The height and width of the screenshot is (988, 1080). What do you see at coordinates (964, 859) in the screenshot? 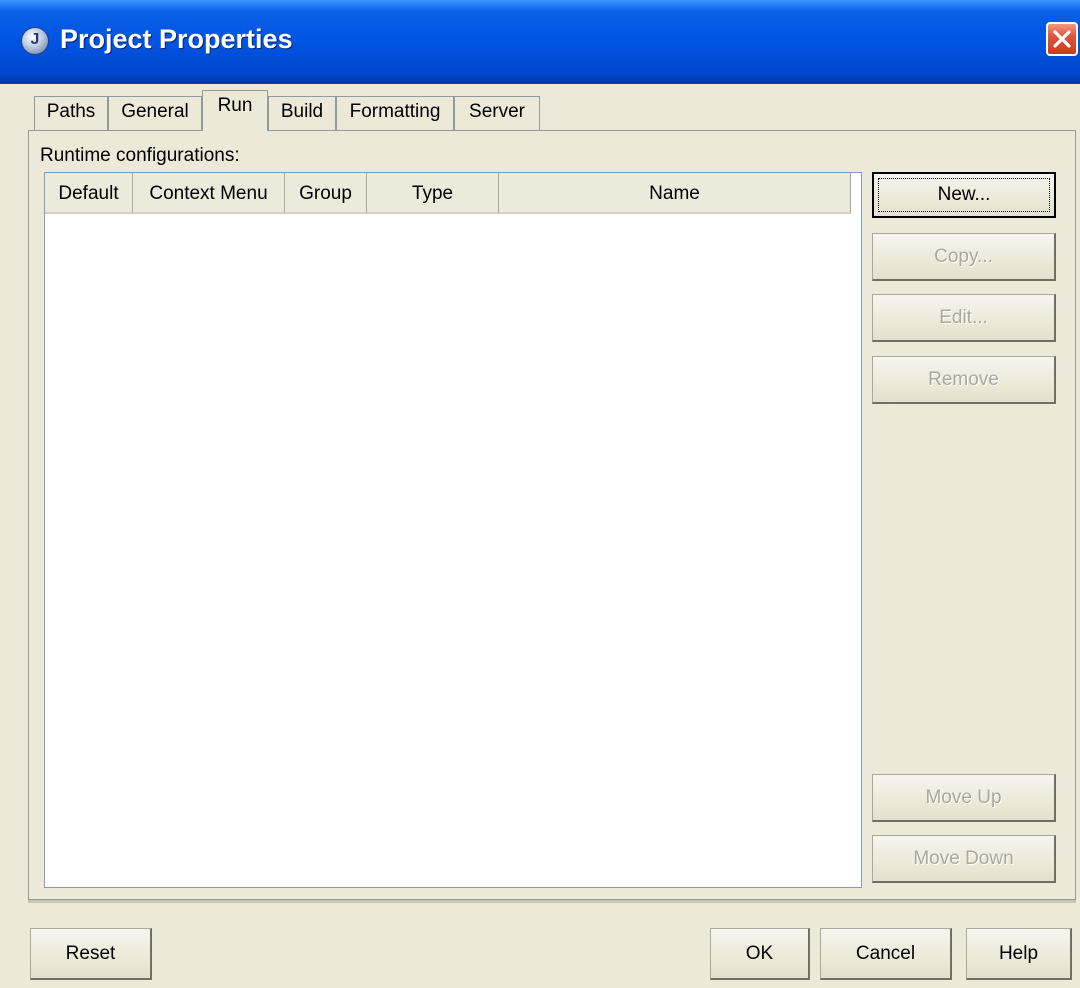
I see `move-down-button: Move Down` at bounding box center [964, 859].